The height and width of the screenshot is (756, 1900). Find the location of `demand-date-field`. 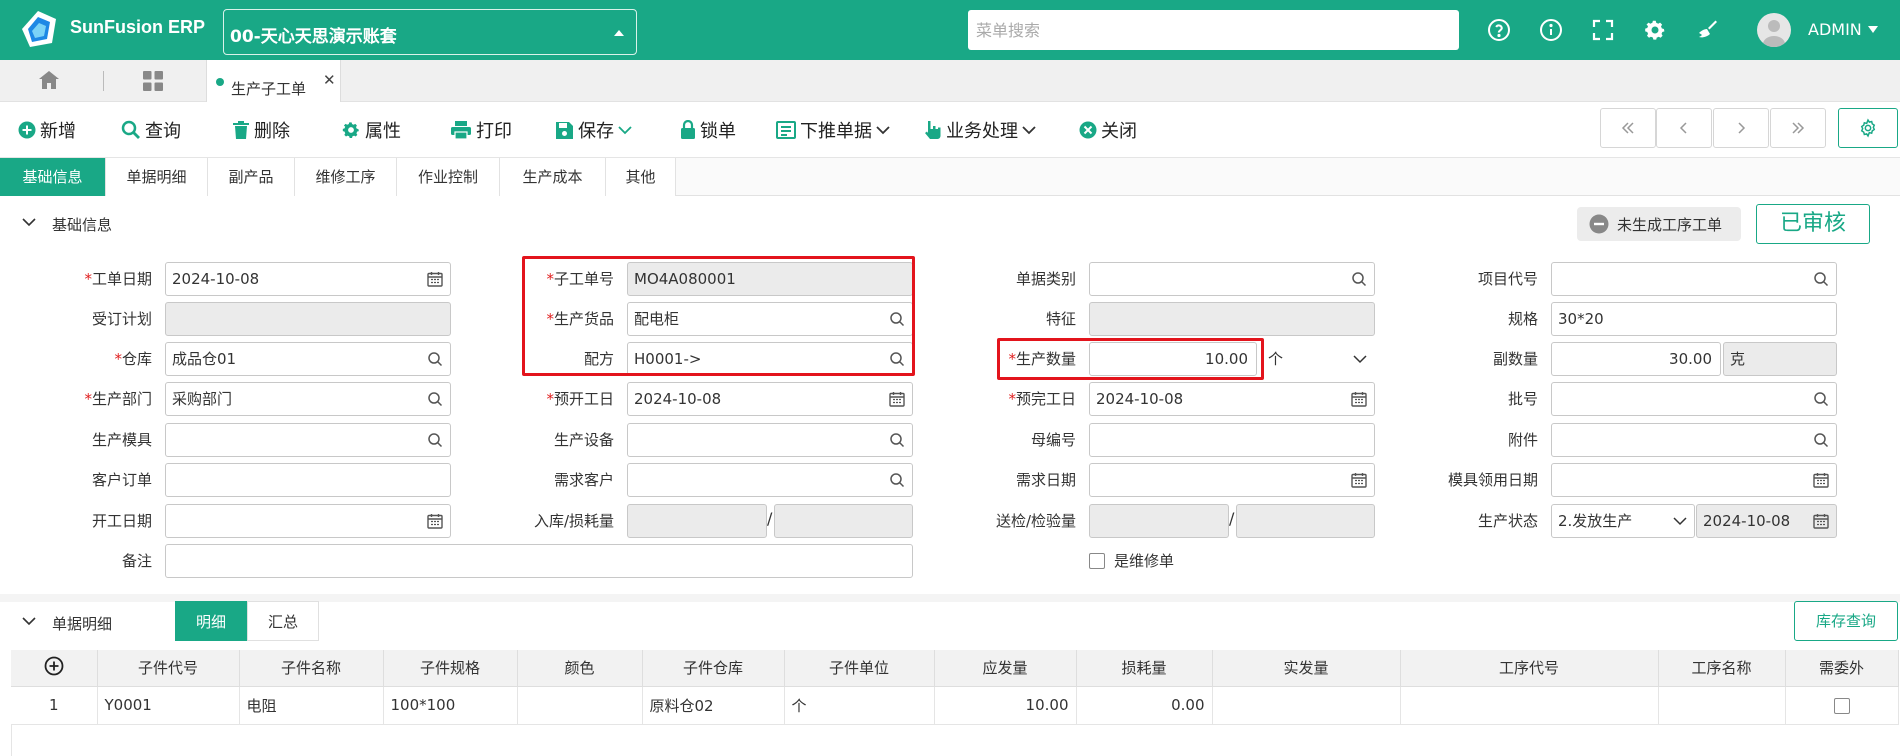

demand-date-field is located at coordinates (1232, 480).